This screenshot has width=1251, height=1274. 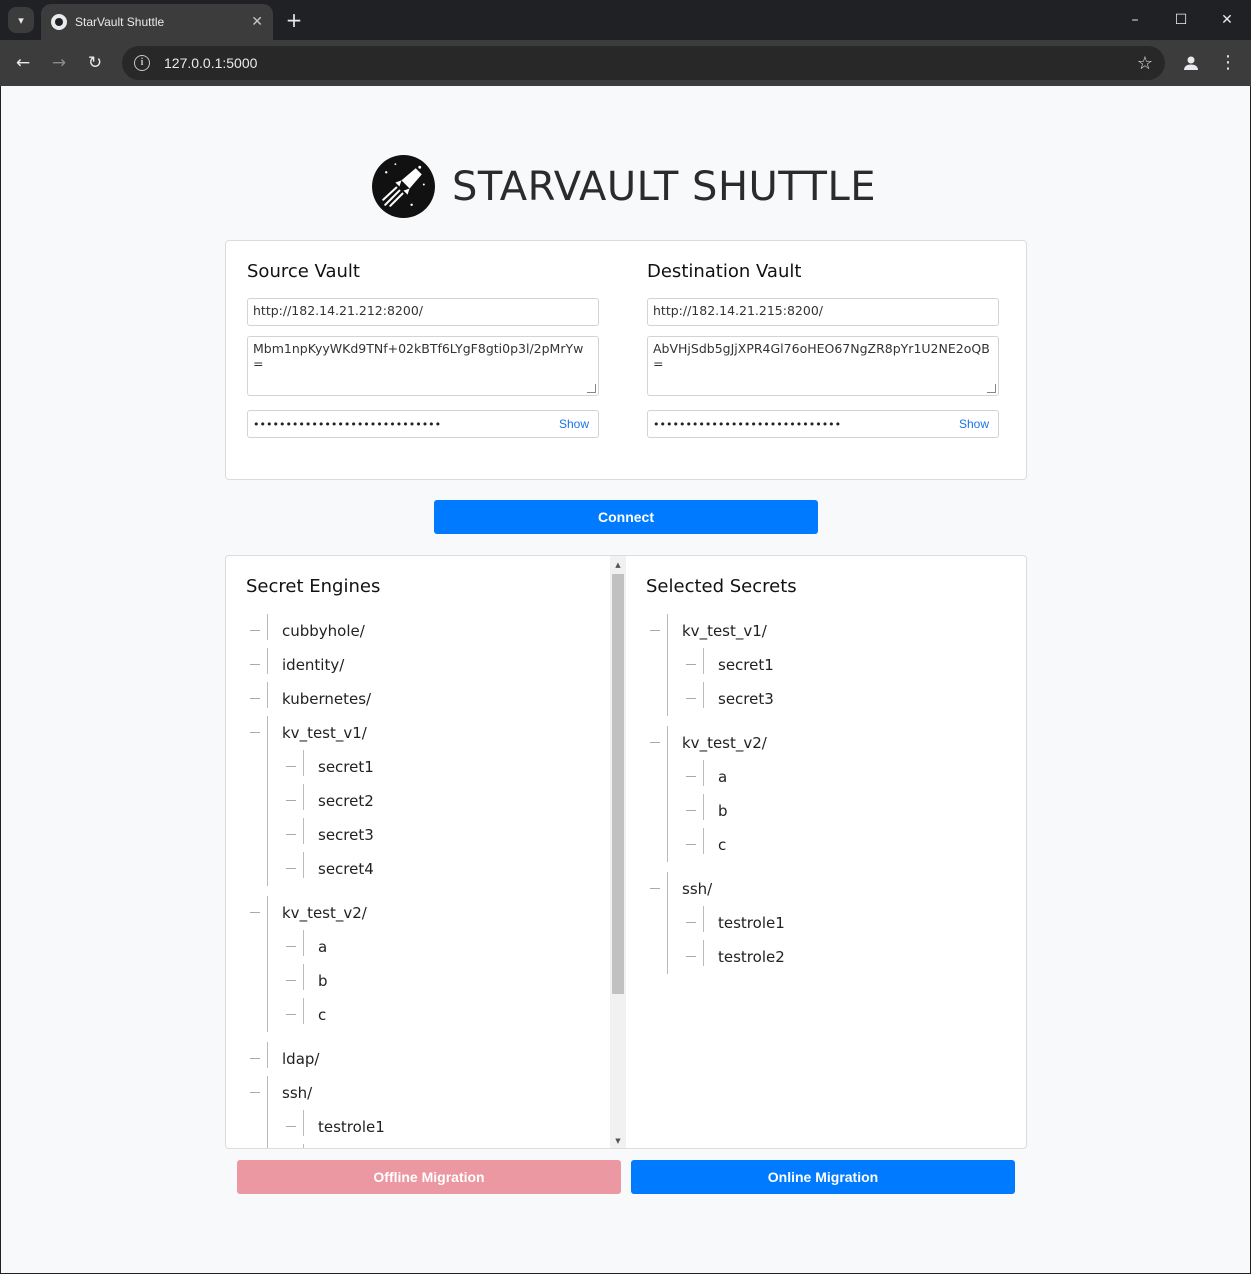 What do you see at coordinates (323, 631) in the screenshot?
I see `tree-node-label: cubbyhole/` at bounding box center [323, 631].